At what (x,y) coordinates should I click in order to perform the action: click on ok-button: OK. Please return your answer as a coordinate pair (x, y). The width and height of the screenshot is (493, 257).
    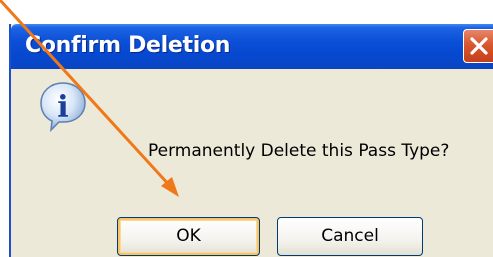
    Looking at the image, I should click on (188, 236).